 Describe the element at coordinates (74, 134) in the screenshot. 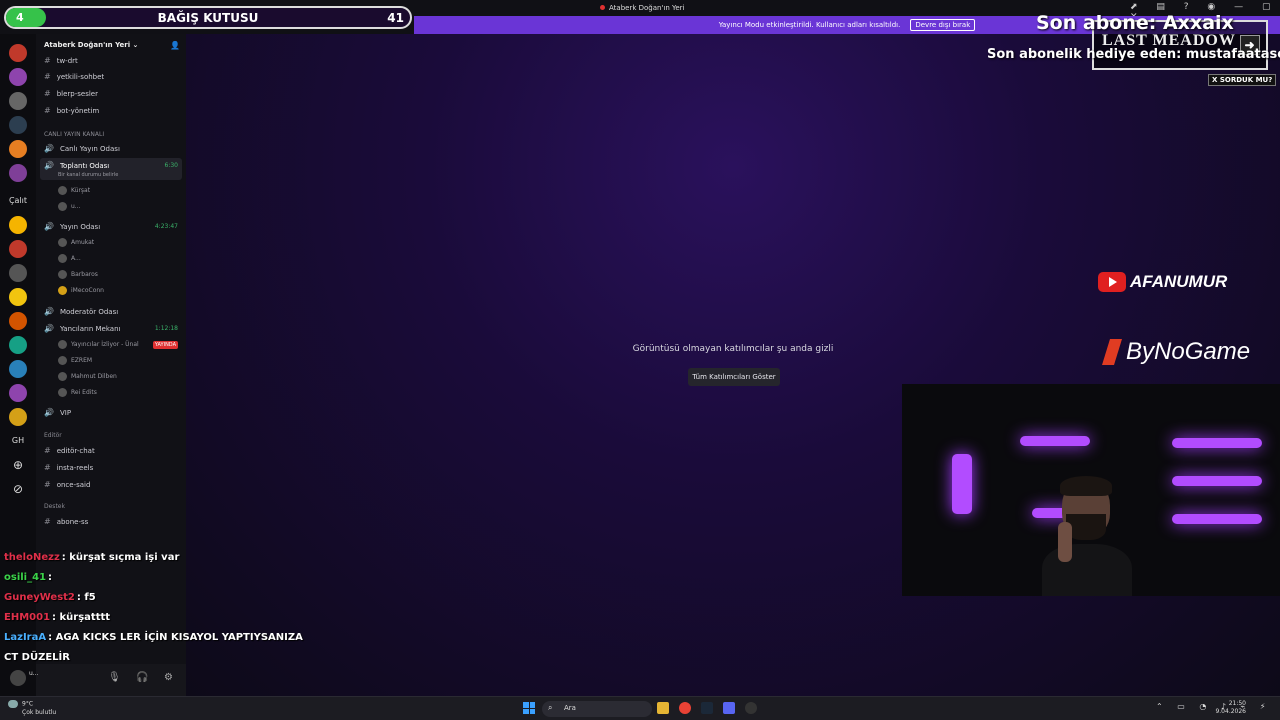

I see `category-live: CANLI YAYIN KANALI` at that location.